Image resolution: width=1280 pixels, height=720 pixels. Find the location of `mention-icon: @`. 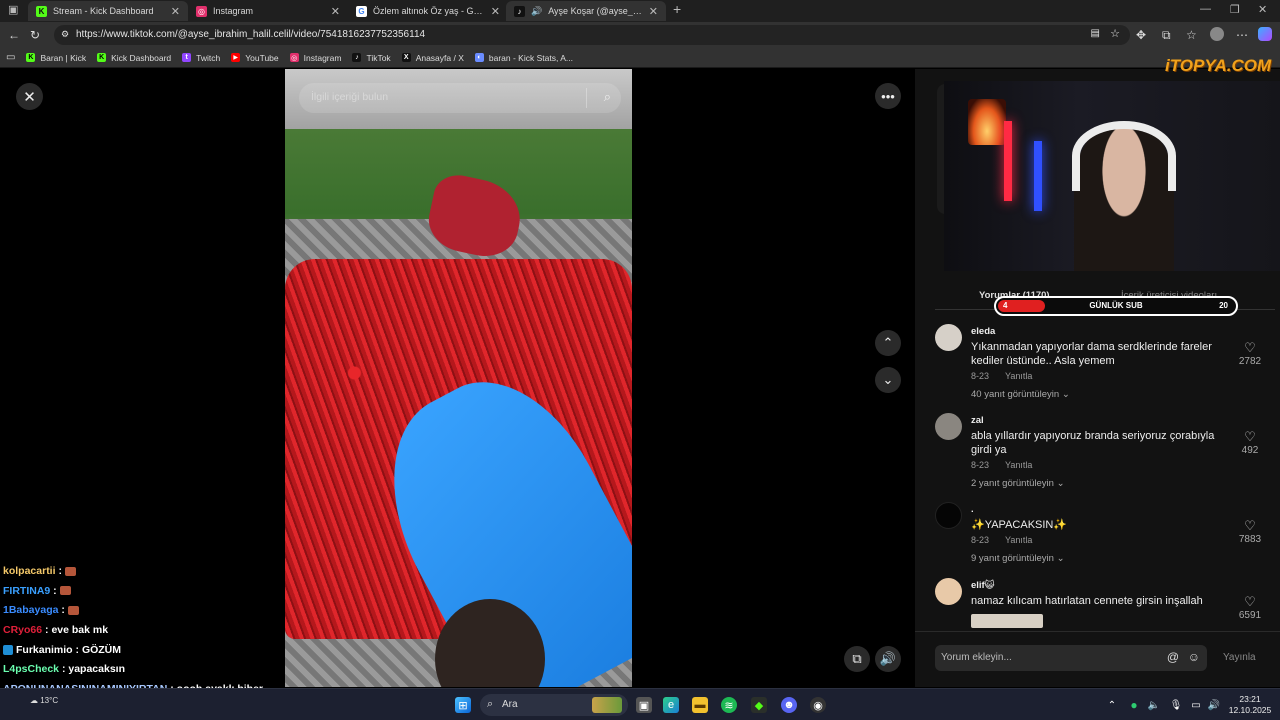

mention-icon: @ is located at coordinates (1173, 657).